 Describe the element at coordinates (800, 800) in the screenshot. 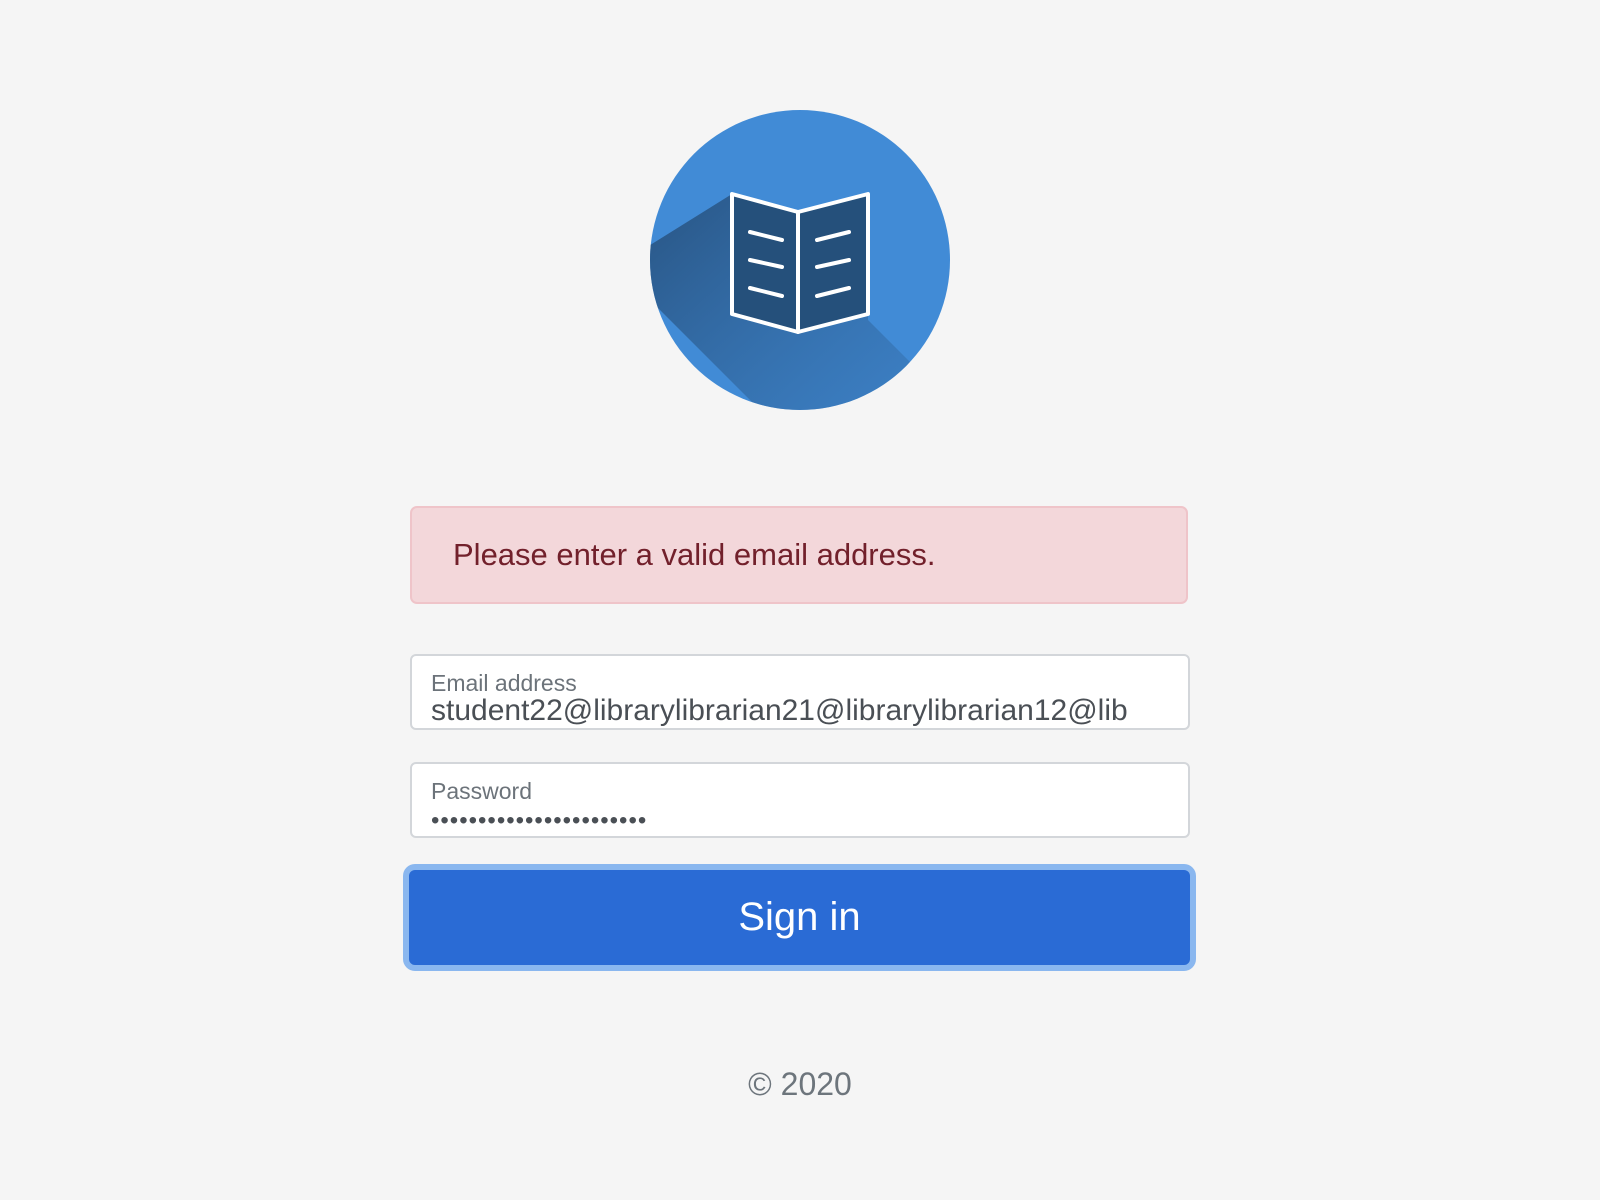

I see `password-field: Password •••••••••••••••••••••••` at that location.